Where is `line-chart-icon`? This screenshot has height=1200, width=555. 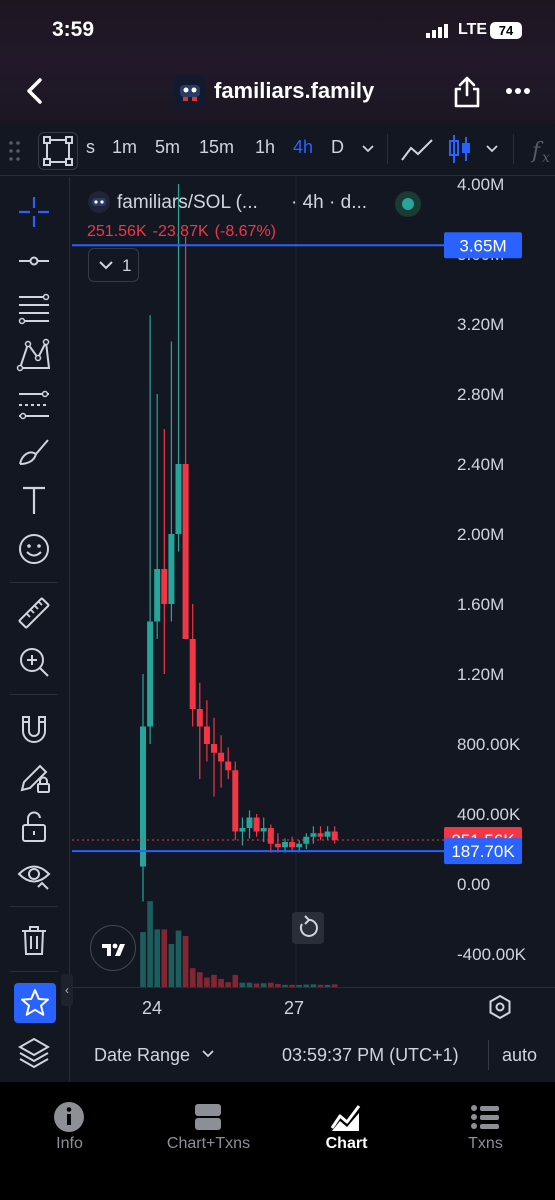
line-chart-icon is located at coordinates (417, 150).